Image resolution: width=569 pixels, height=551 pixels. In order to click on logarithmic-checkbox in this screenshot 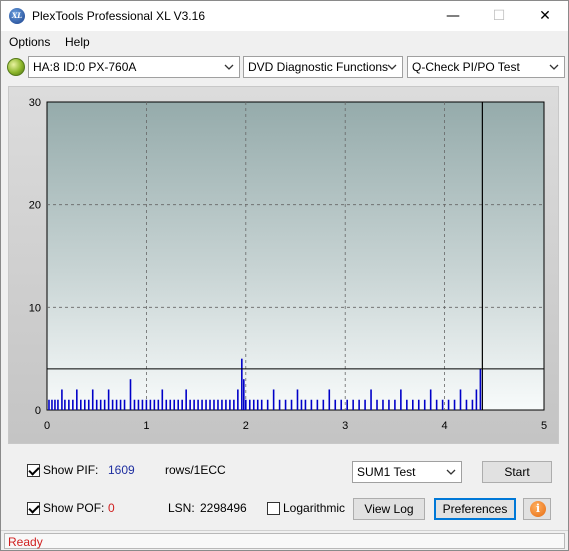, I will do `click(273, 508)`.